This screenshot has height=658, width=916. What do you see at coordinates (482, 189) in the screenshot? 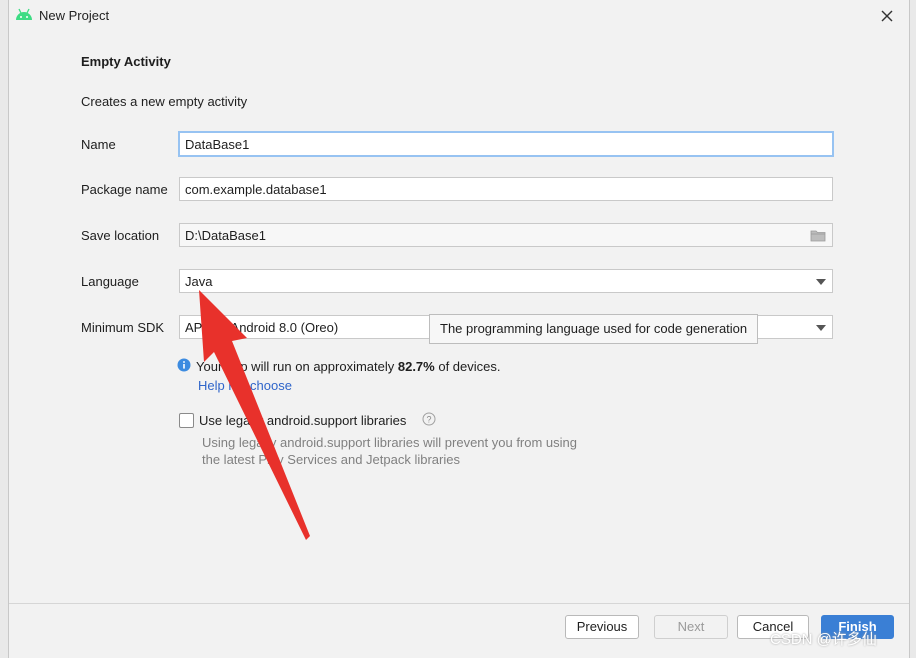
I see `package-input` at bounding box center [482, 189].